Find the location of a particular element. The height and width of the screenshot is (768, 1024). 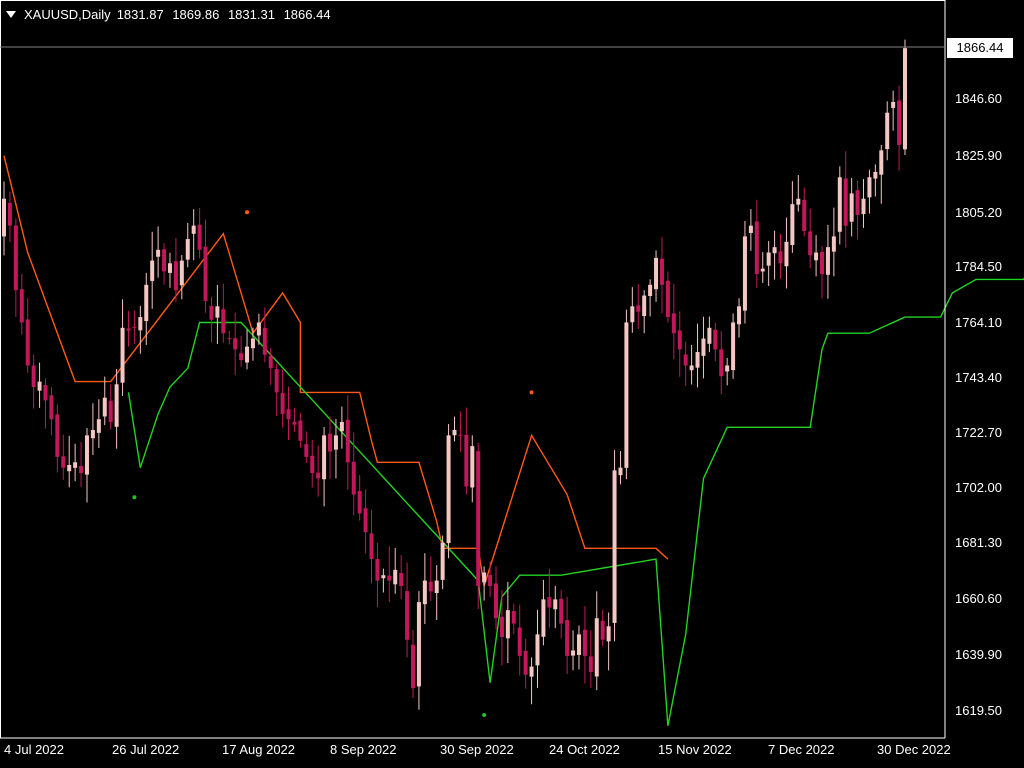

open-value: 1831.87 is located at coordinates (140, 14).